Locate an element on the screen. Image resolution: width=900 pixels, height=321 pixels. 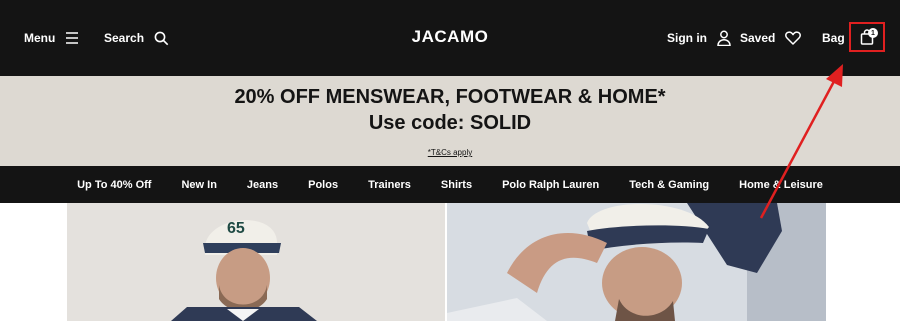
heart-icon is located at coordinates (793, 38).